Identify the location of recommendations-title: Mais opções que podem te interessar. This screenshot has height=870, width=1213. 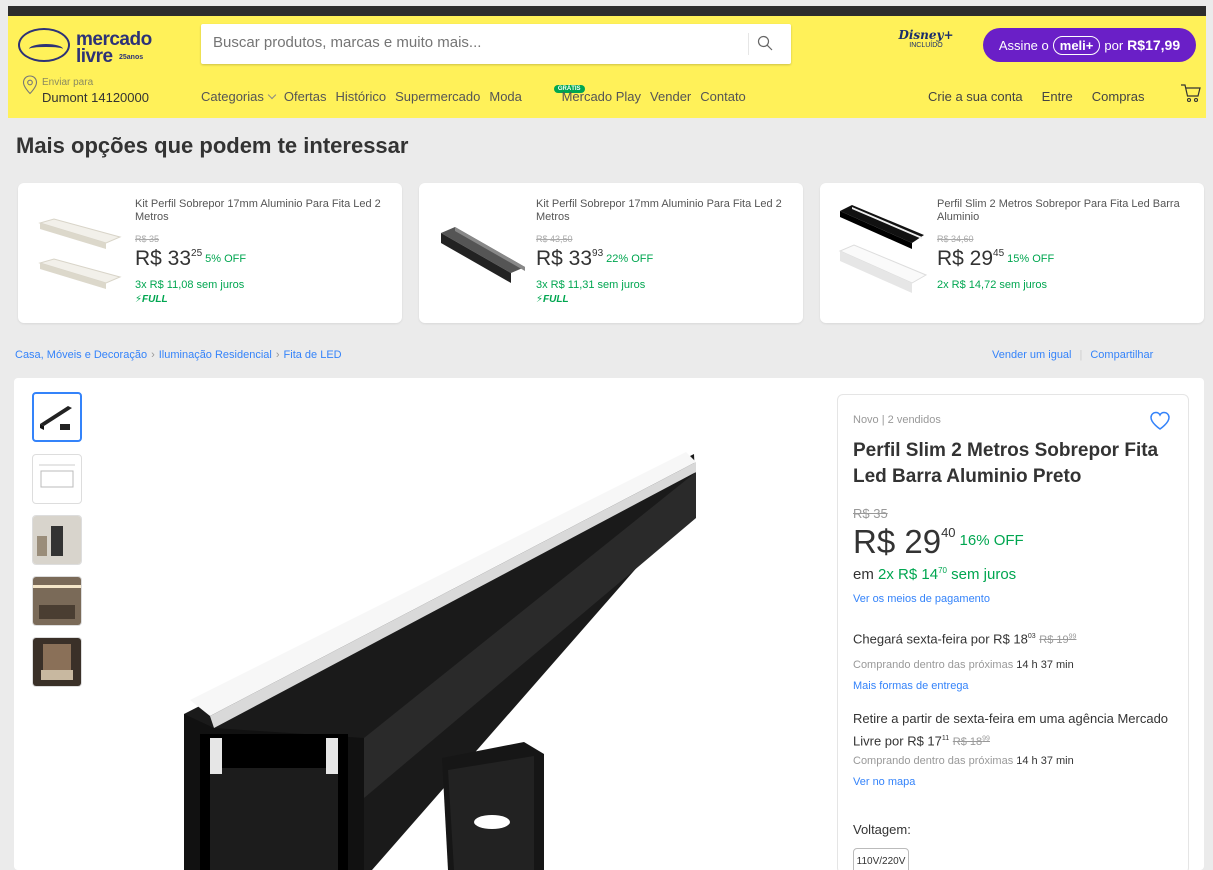
(212, 145).